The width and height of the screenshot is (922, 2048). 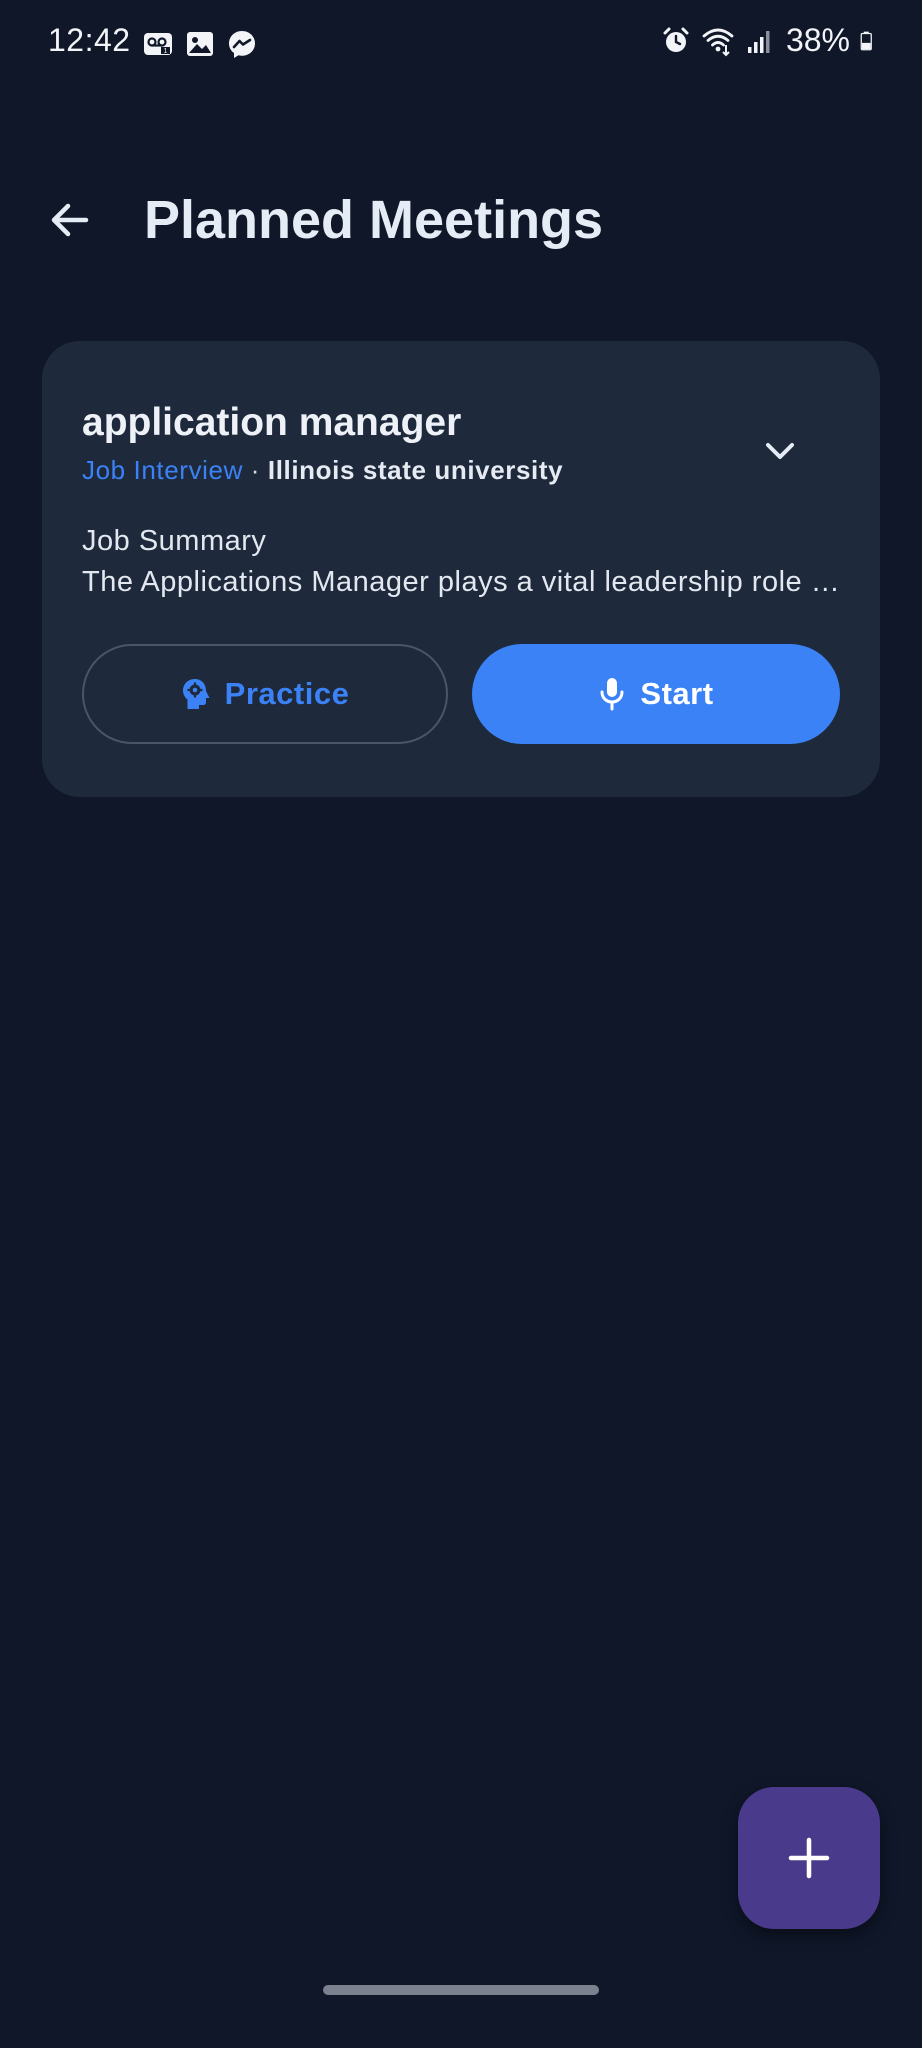 I want to click on system-status: 38%, so click(x=770, y=40).